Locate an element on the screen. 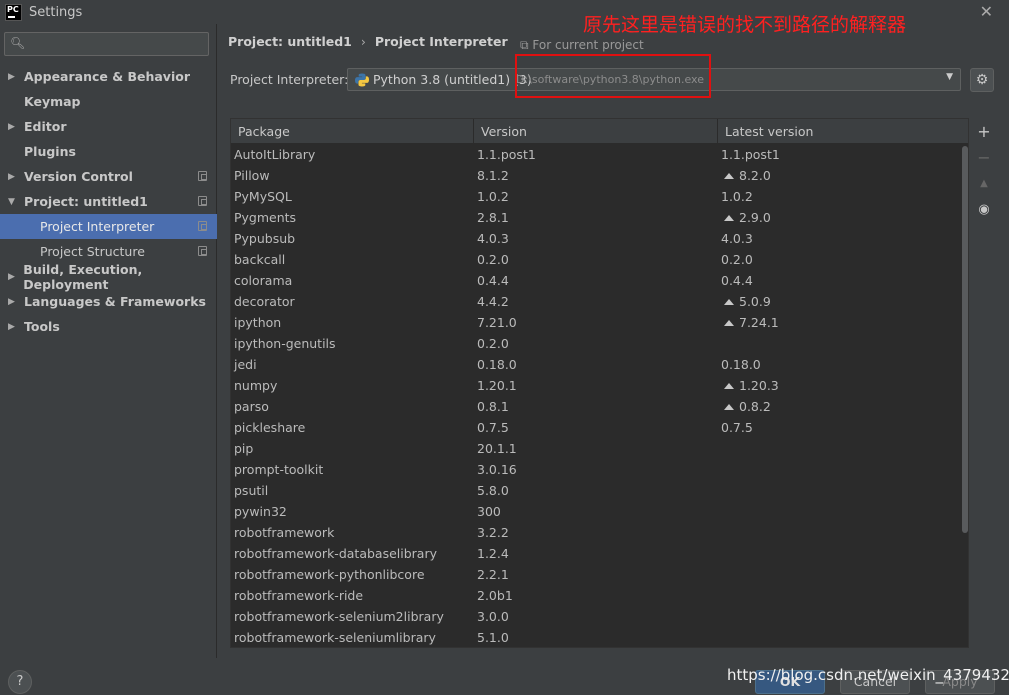  remove-package-button: − is located at coordinates (984, 157).